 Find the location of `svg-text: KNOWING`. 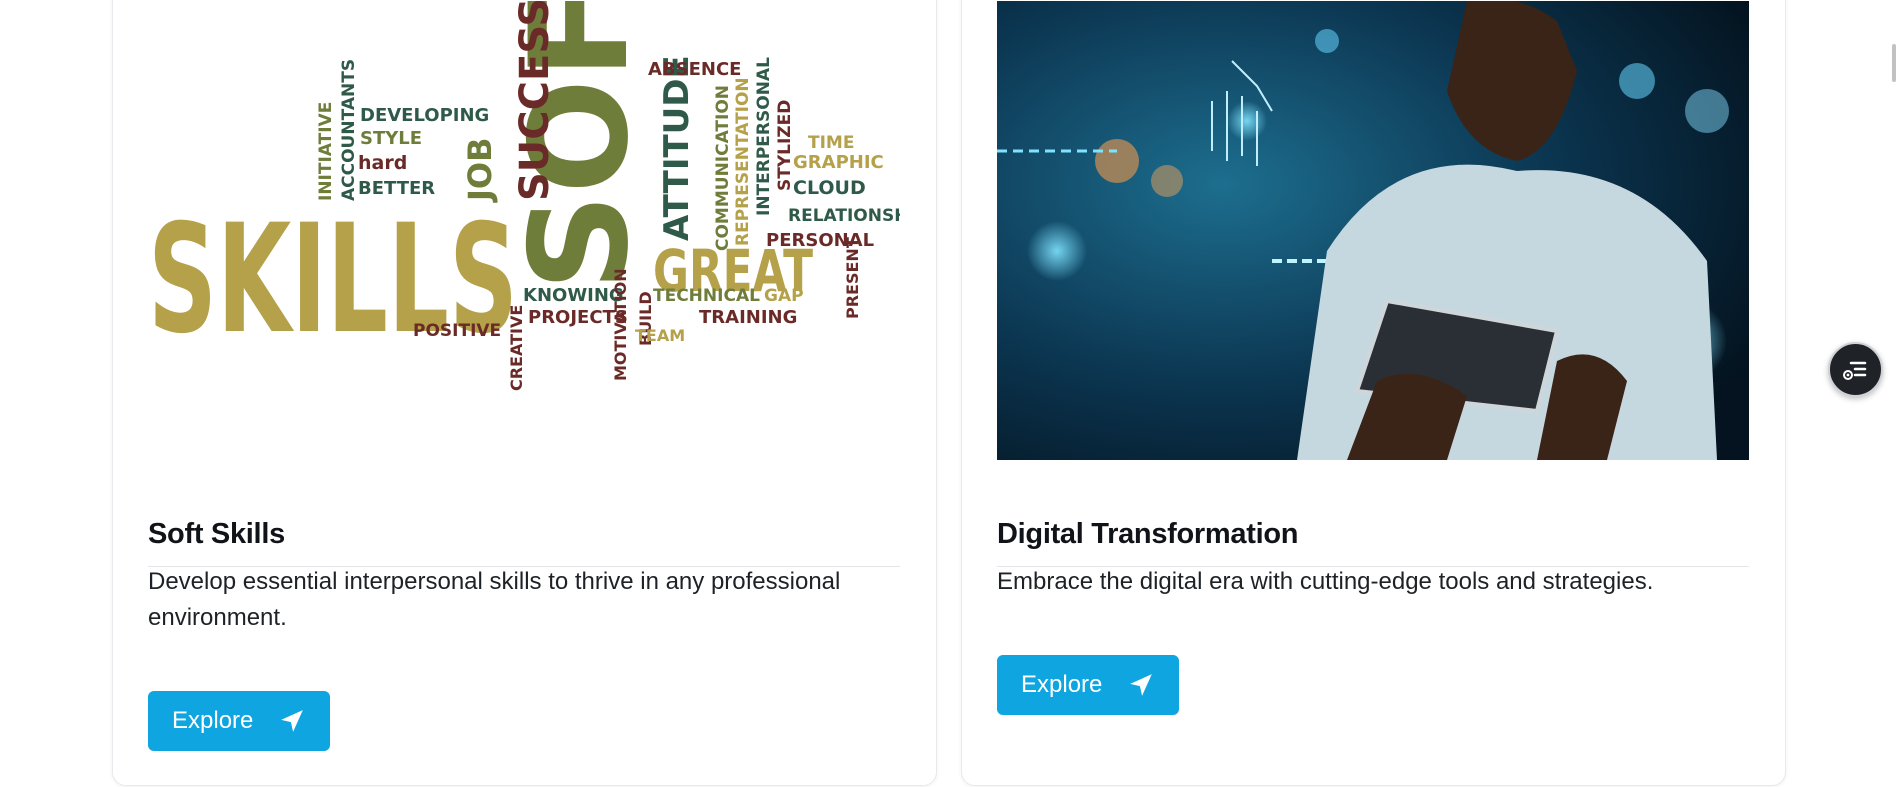

svg-text: KNOWING is located at coordinates (573, 295).